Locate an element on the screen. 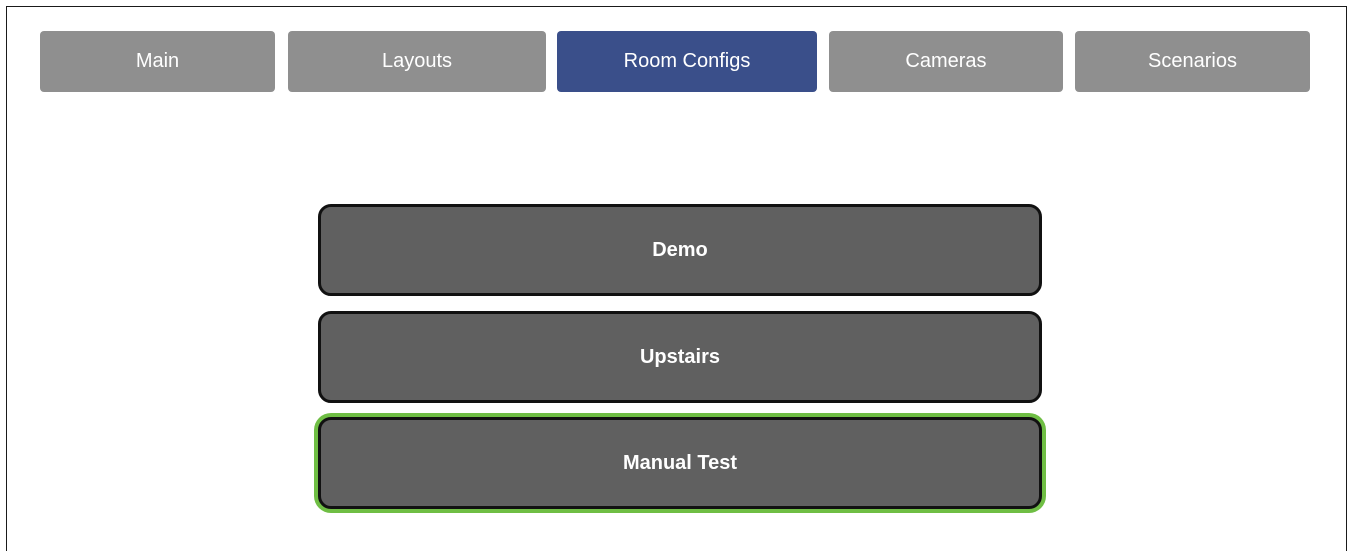 The image size is (1353, 551). tab-main-label: Main is located at coordinates (157, 61).